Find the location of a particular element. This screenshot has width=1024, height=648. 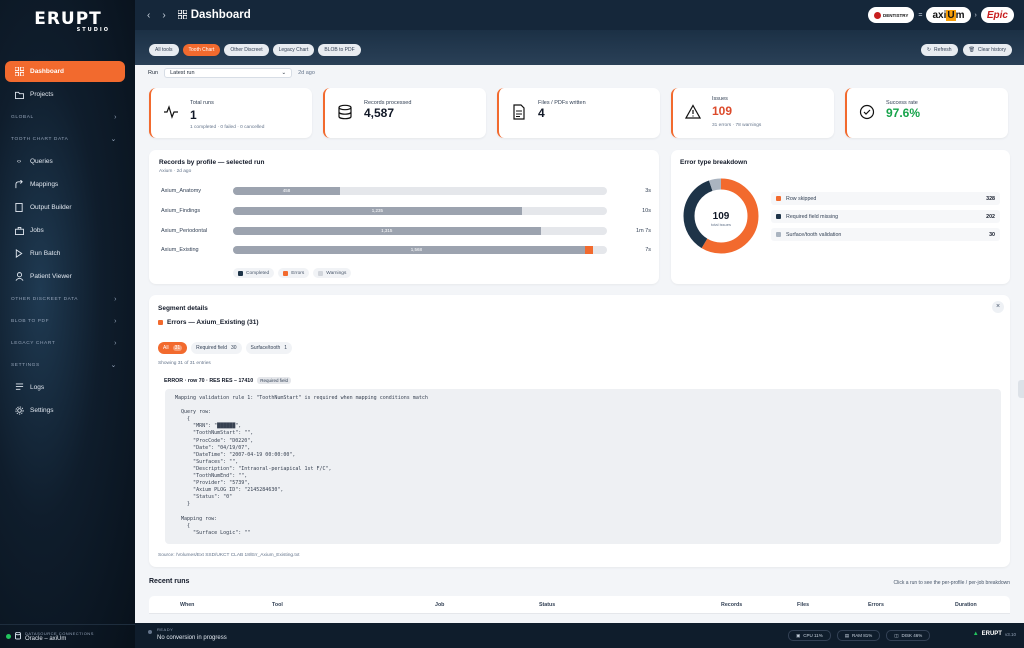

bar-track: 458 is located at coordinates (420, 191).